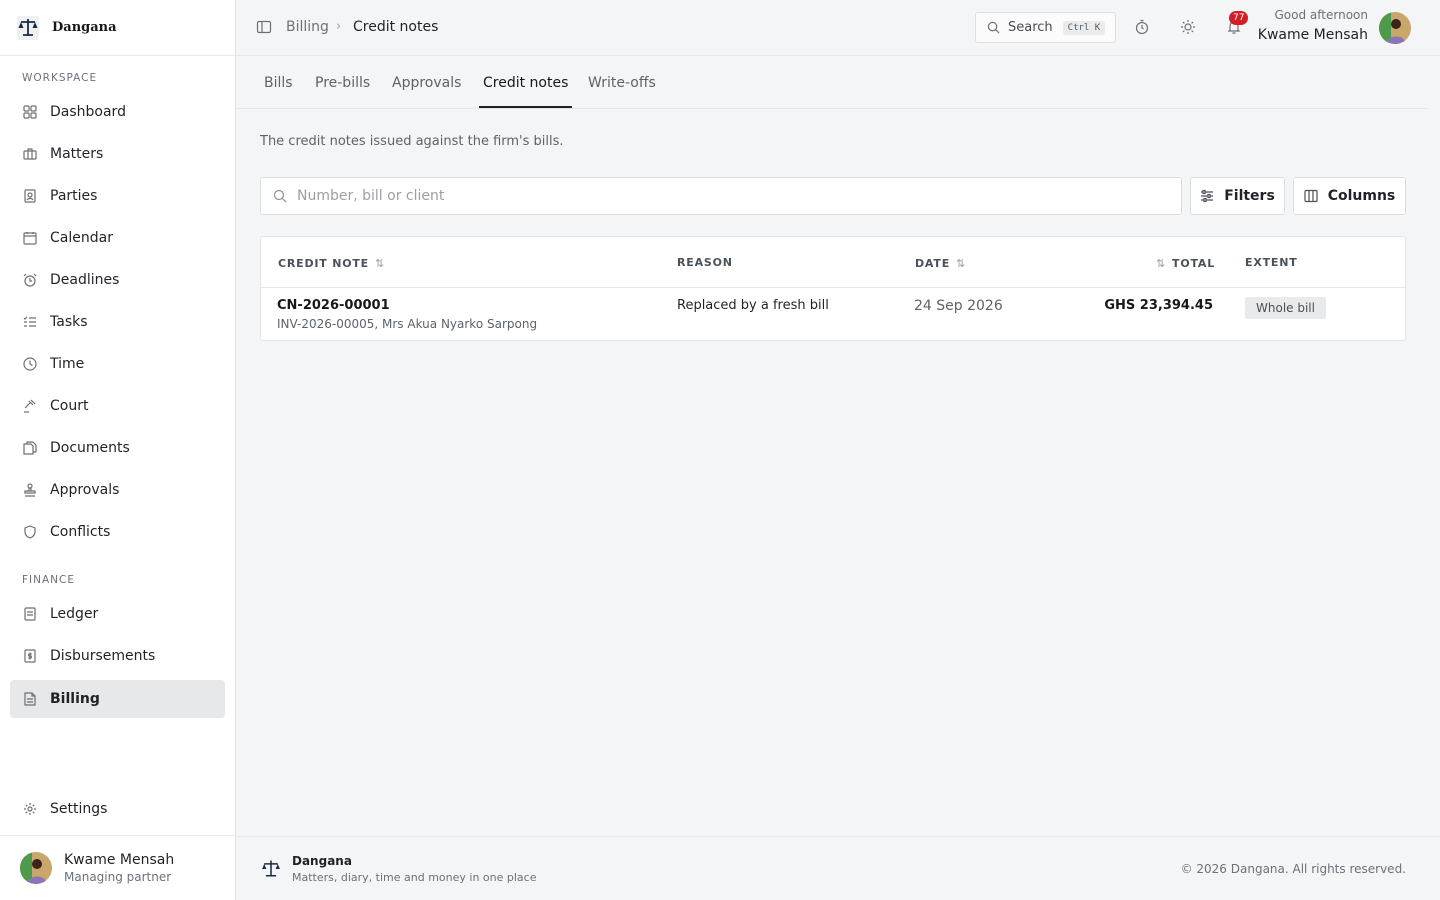 The image size is (1440, 900). I want to click on sidebar-item-dashboard: Dashboard, so click(117, 112).